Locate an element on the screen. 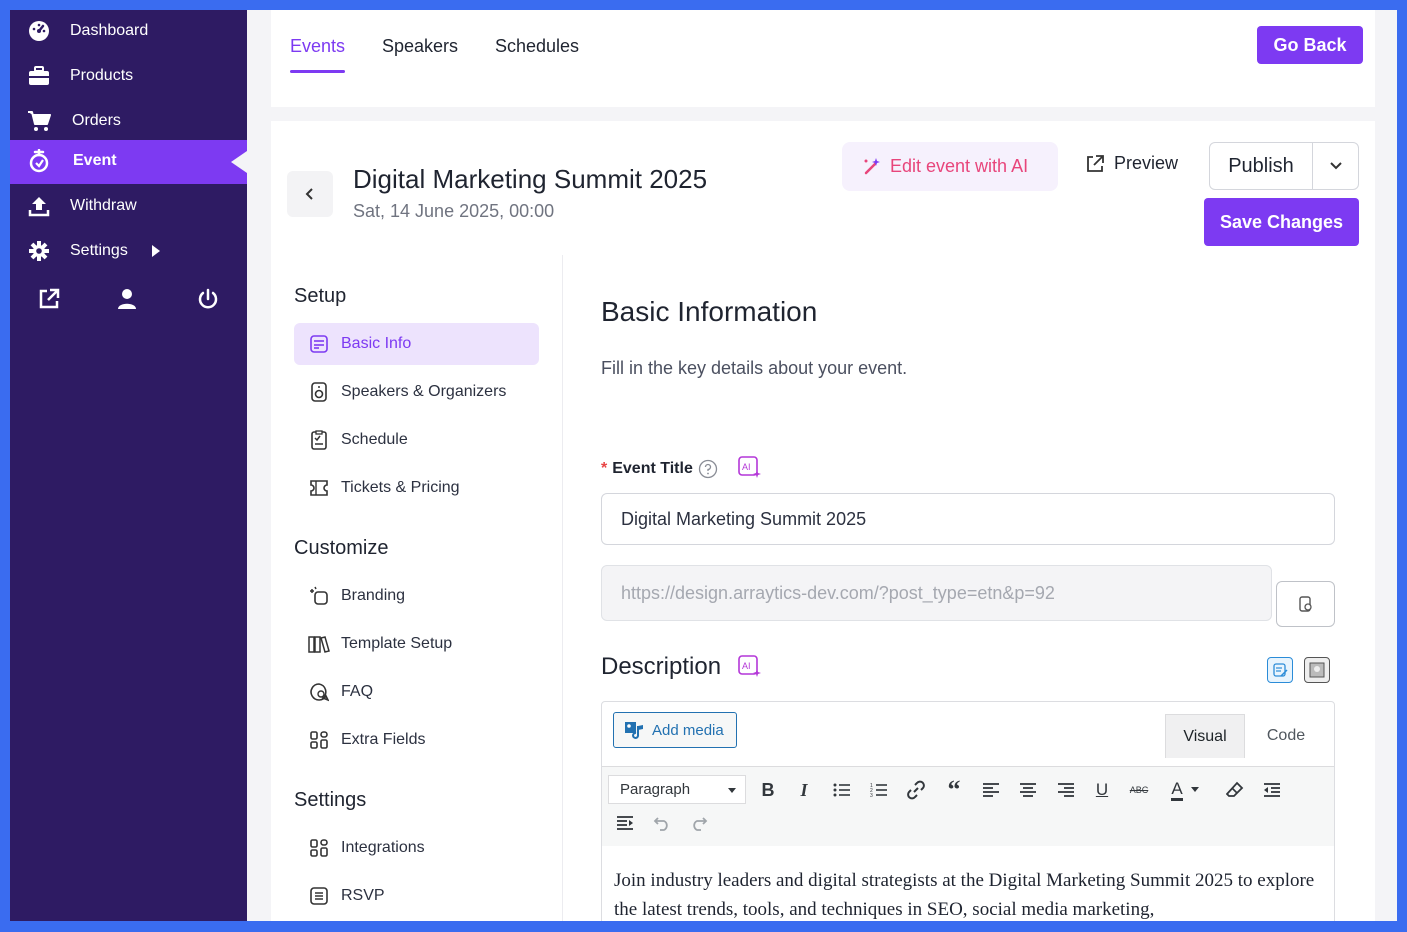 The image size is (1407, 932). align-center-icon is located at coordinates (1028, 790).